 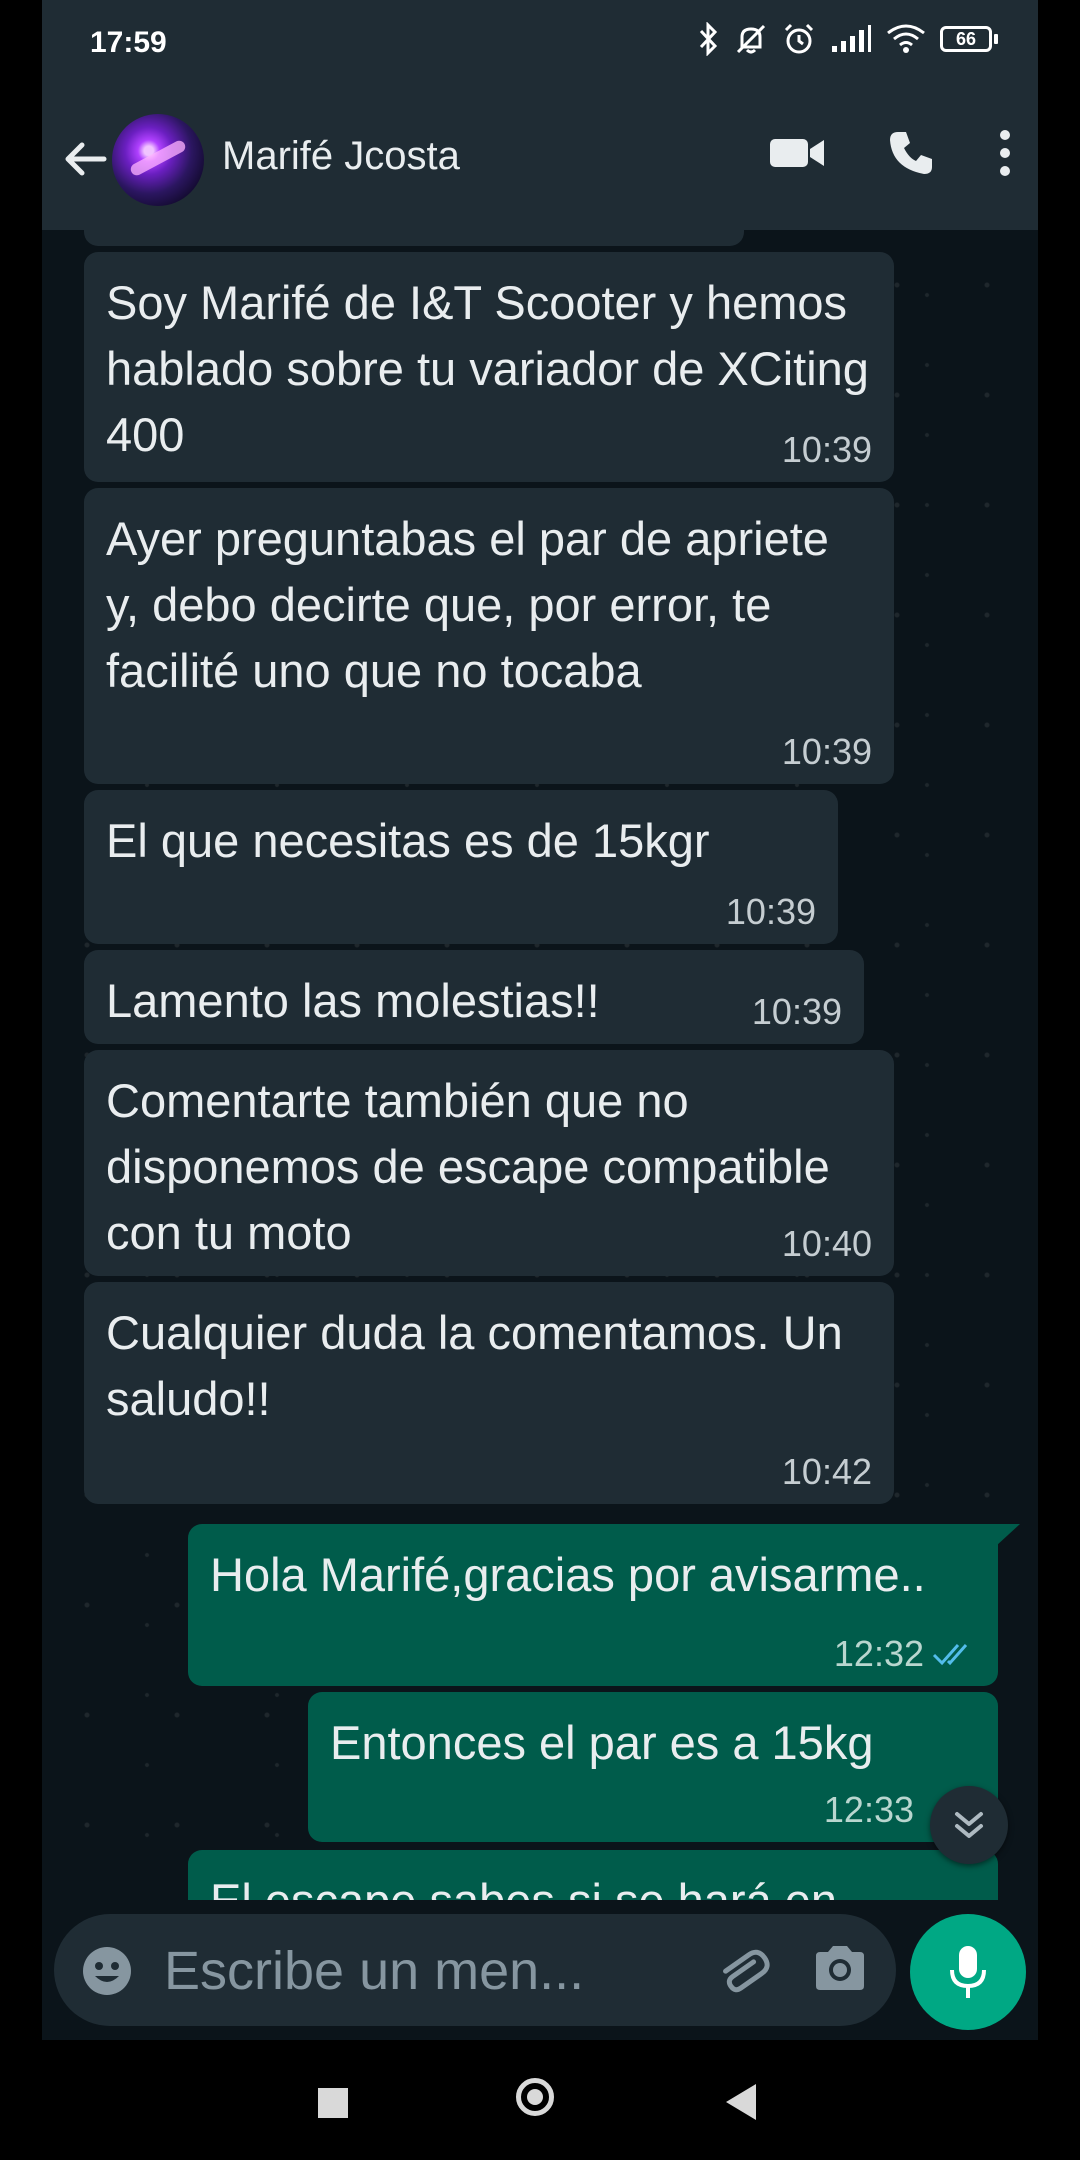 What do you see at coordinates (826, 1243) in the screenshot?
I see `message-time: 10:40` at bounding box center [826, 1243].